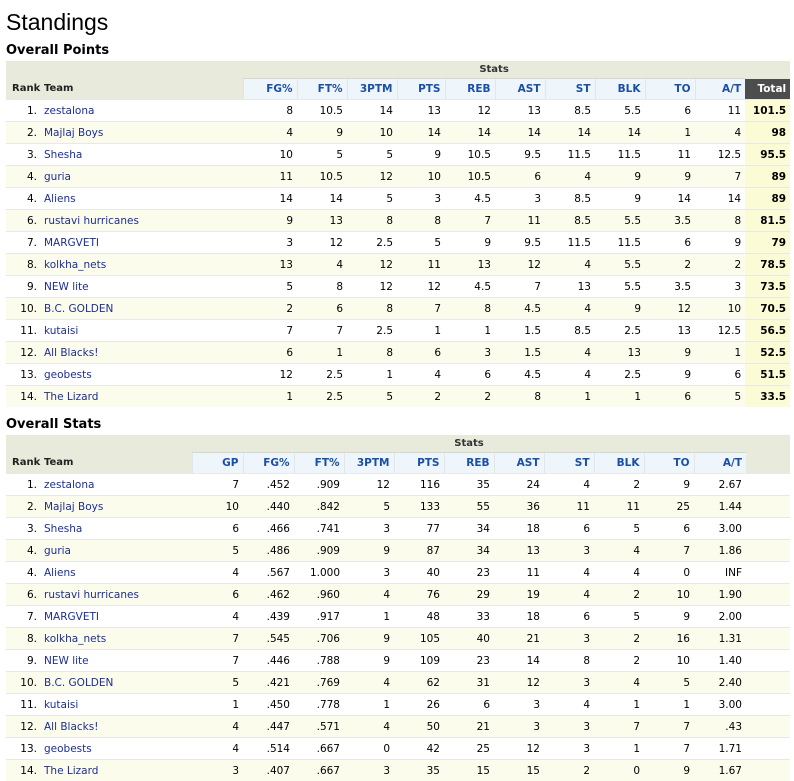 The height and width of the screenshot is (781, 794). What do you see at coordinates (569, 529) in the screenshot?
I see `stat-cell-st: 6` at bounding box center [569, 529].